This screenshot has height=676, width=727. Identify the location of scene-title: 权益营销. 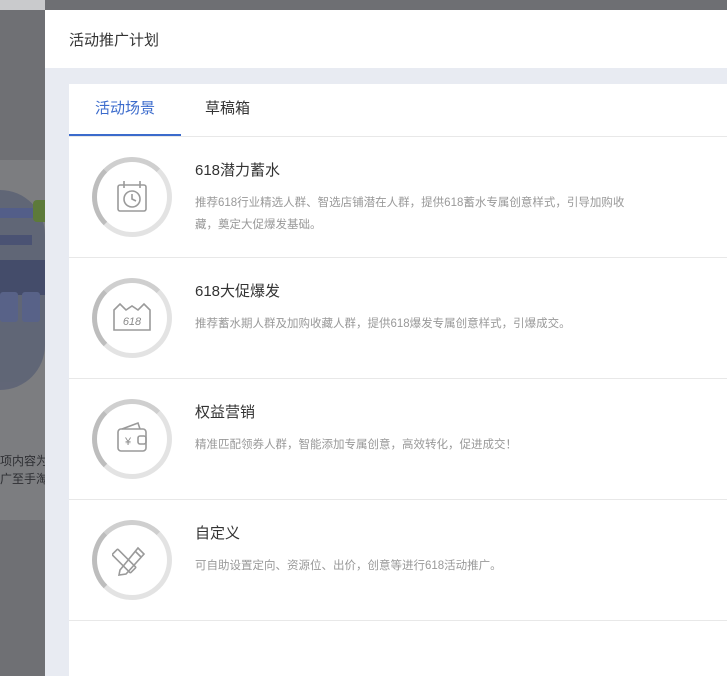
(225, 412).